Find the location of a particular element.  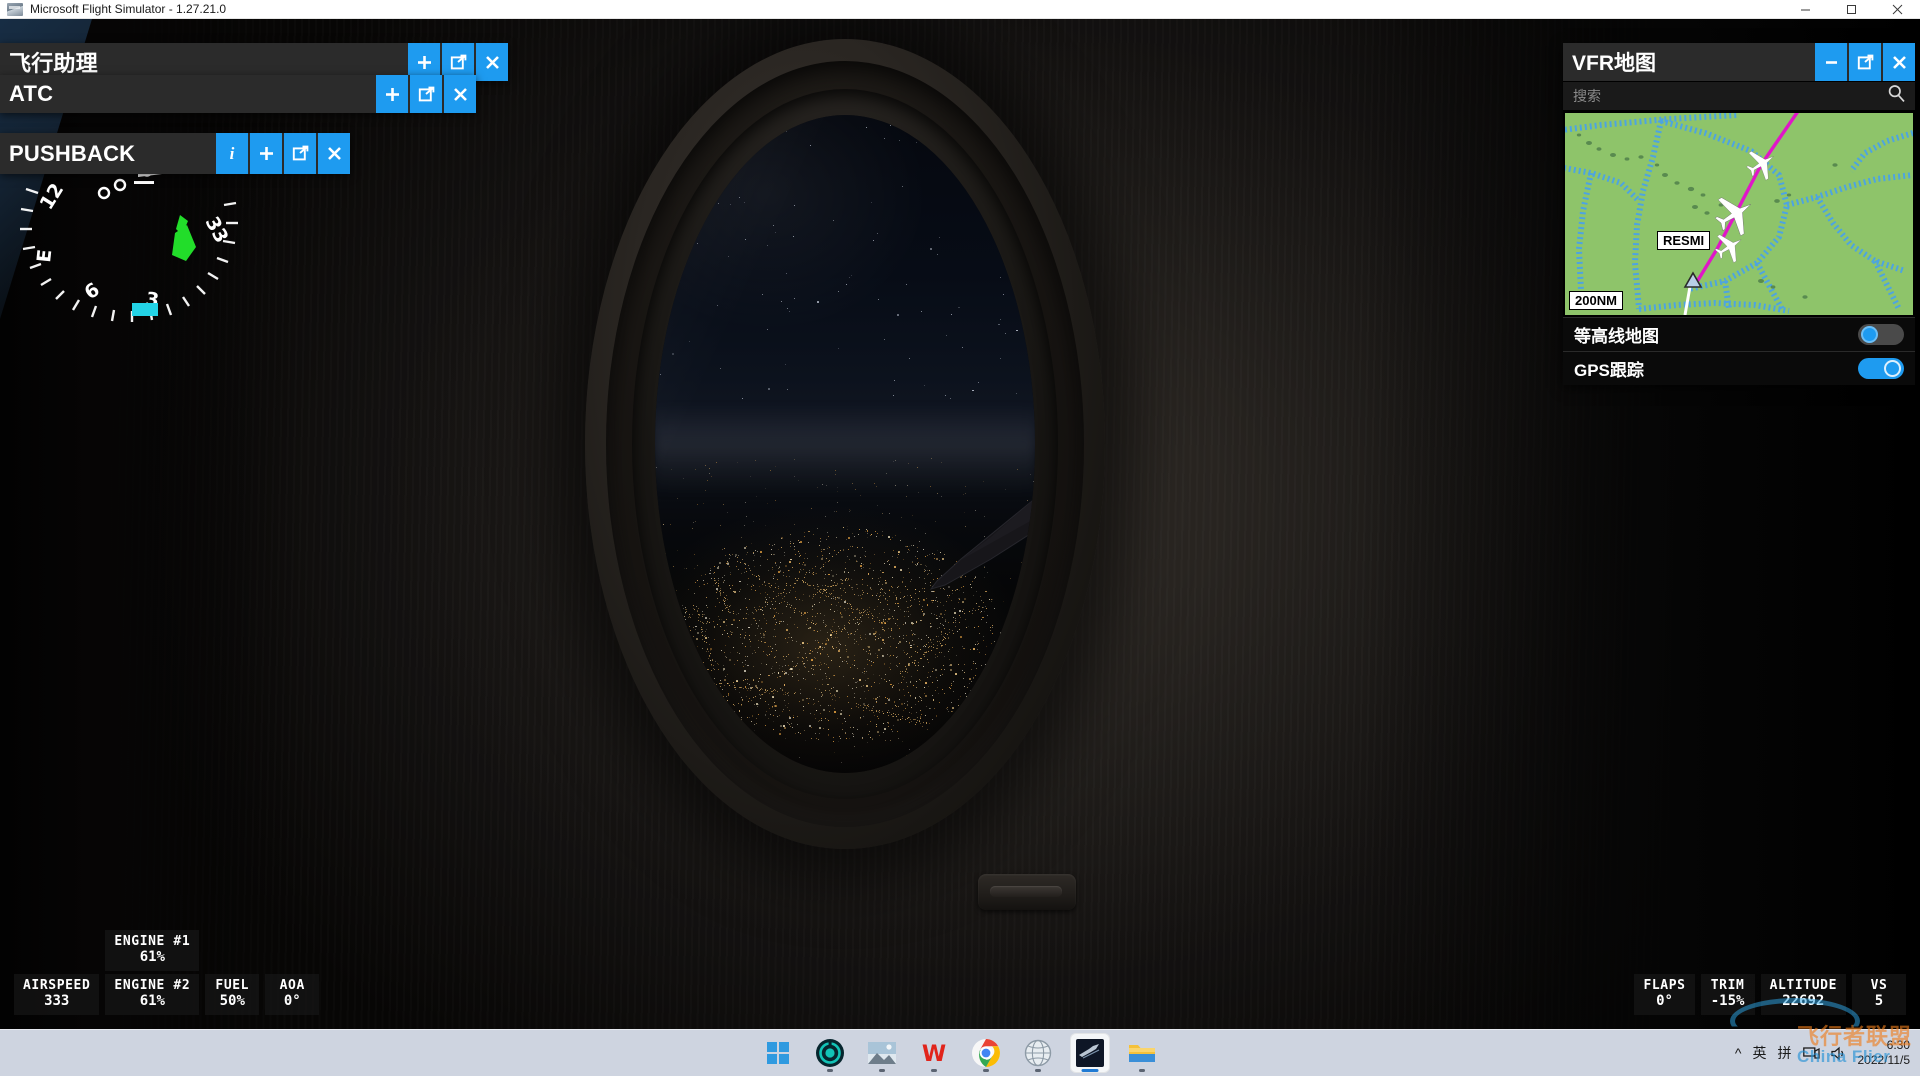

option-label: 等高线地图 is located at coordinates (1616, 336).